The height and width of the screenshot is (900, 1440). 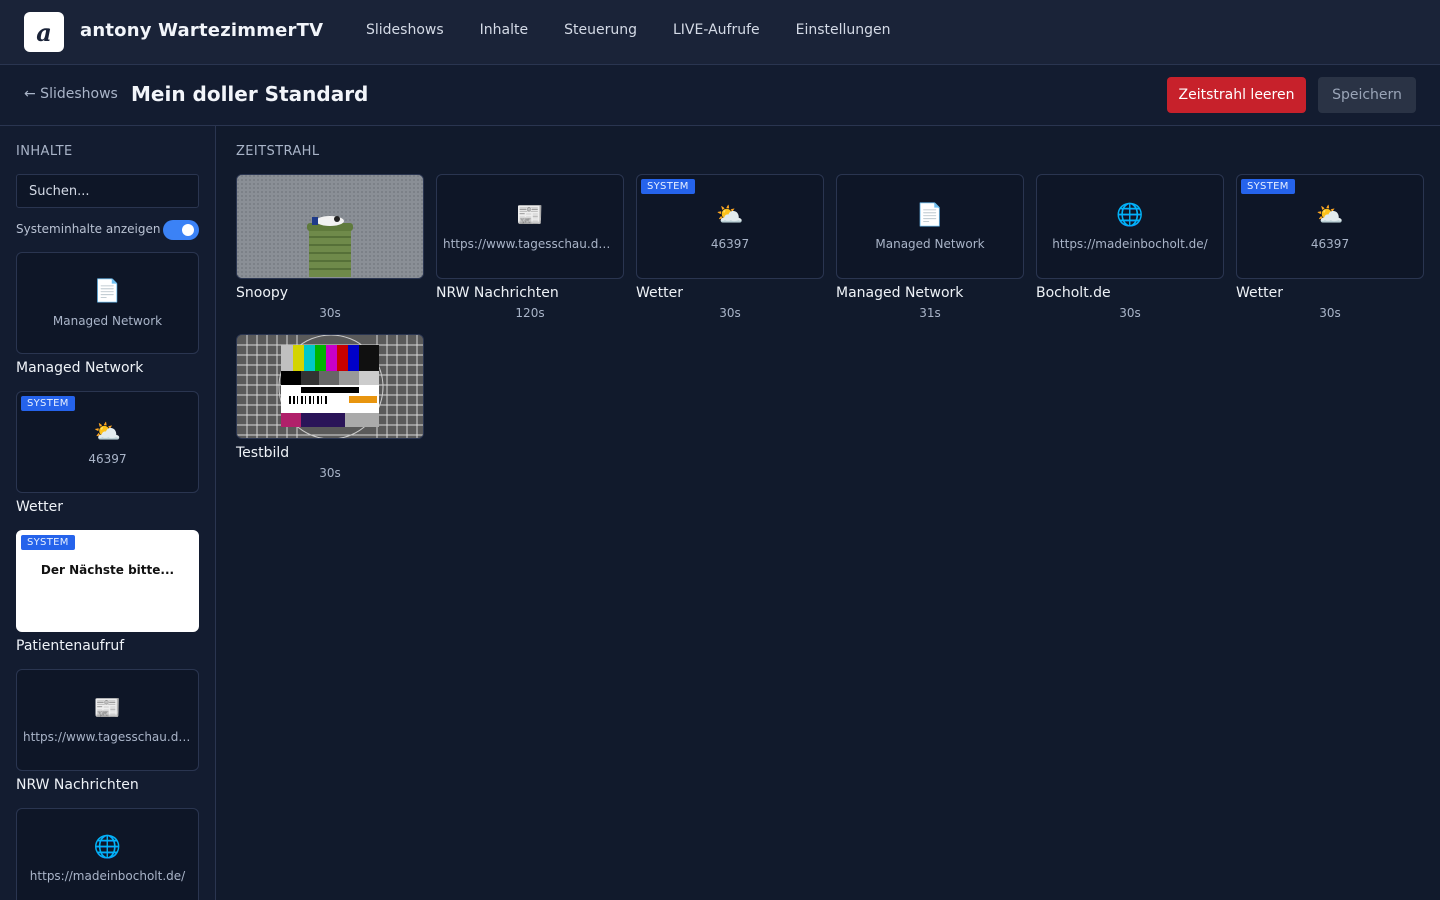 I want to click on timeline-item-wetter-2: SYSTEM ⛅ 46397, so click(x=1330, y=226).